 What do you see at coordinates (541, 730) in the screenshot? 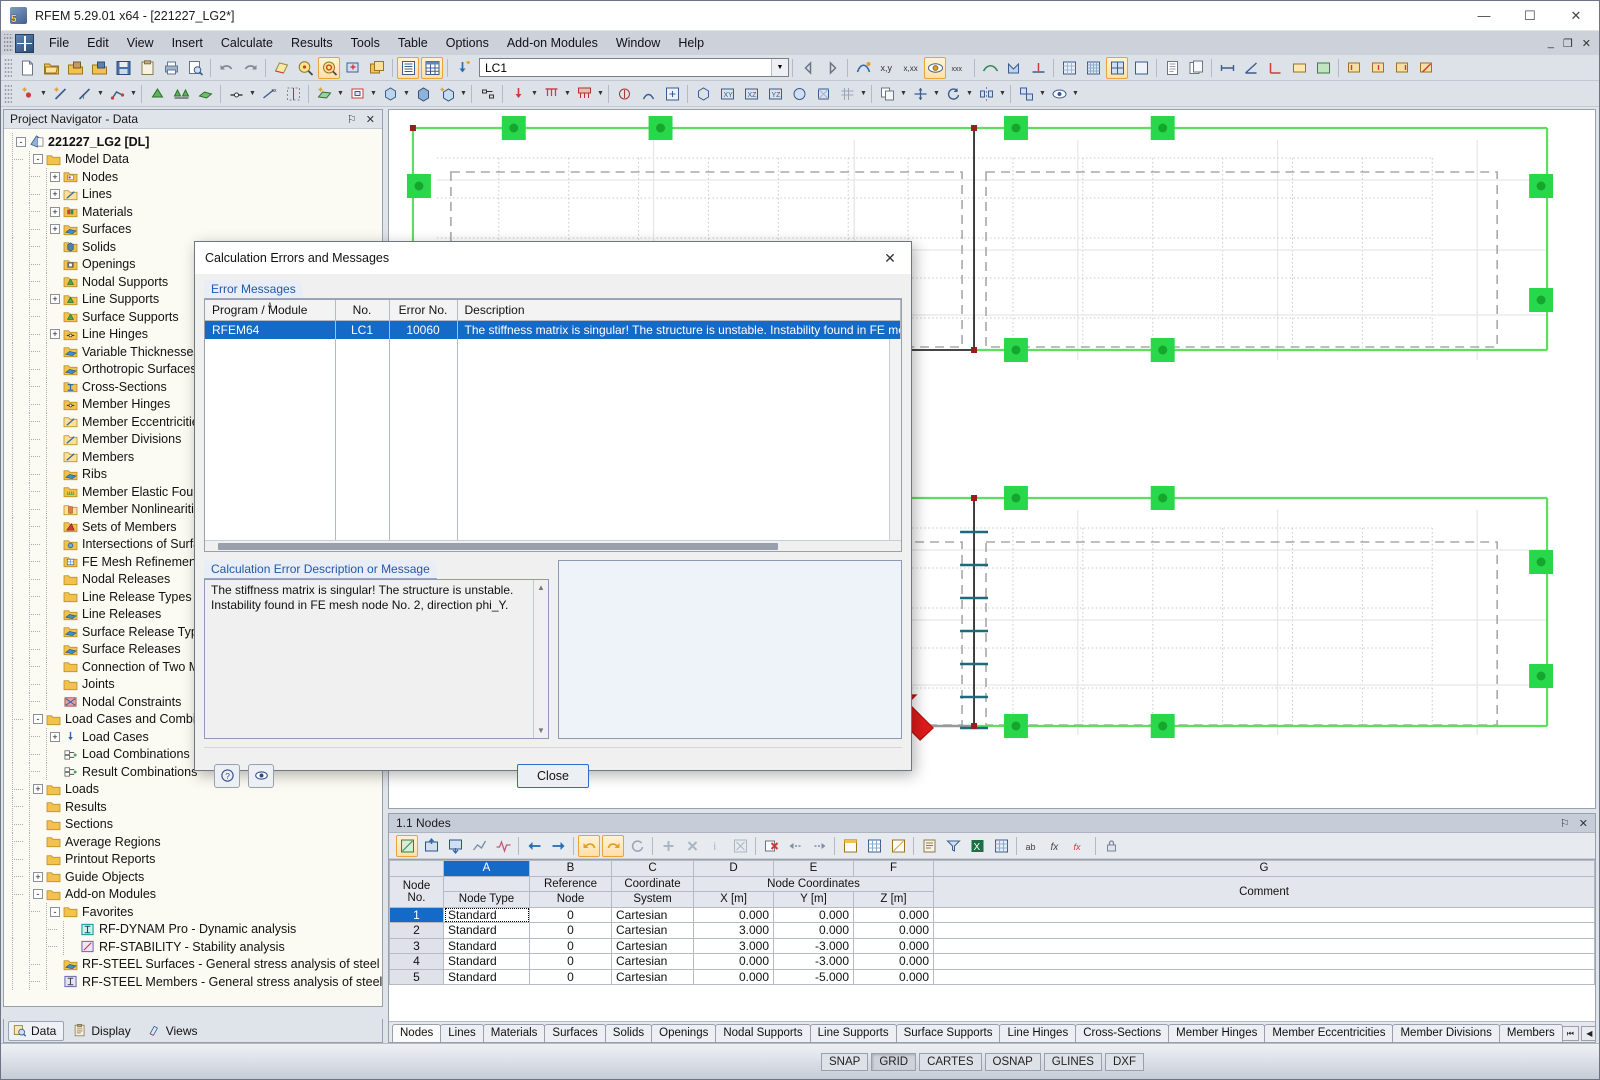
I see `scroll-down-icon: ▼` at bounding box center [541, 730].